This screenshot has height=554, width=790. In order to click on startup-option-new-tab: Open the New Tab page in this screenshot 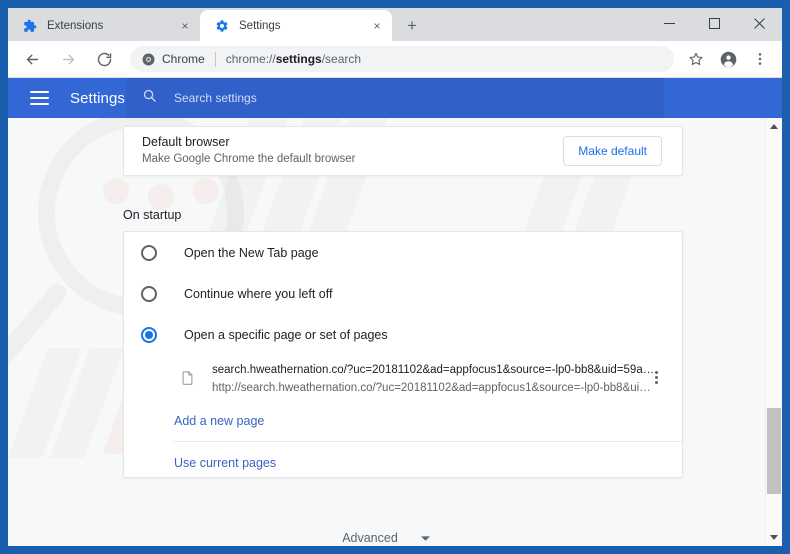, I will do `click(403, 252)`.